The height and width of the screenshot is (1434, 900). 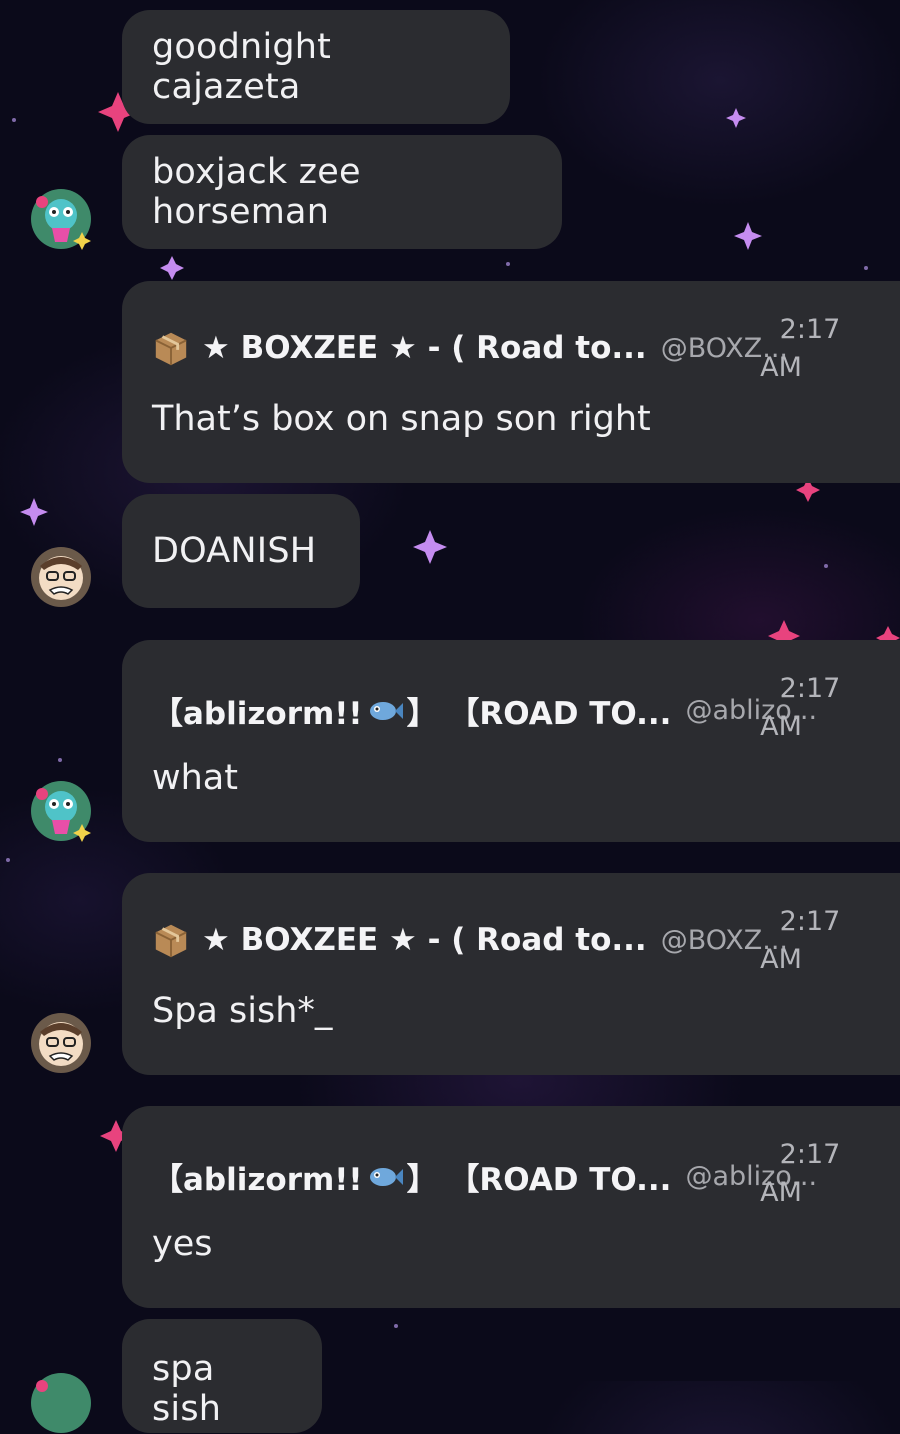 I want to click on message-bubble: goodnight cajazeta, so click(x=316, y=67).